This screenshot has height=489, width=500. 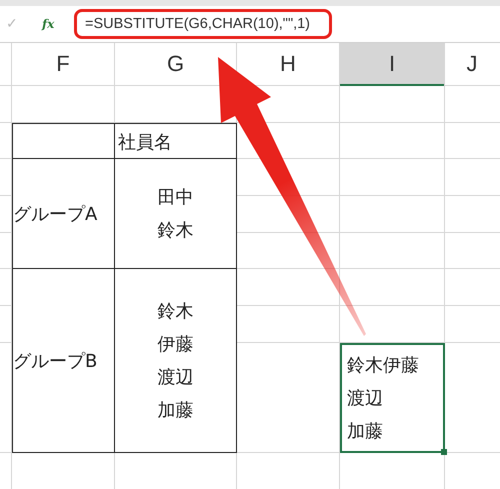 What do you see at coordinates (175, 64) in the screenshot?
I see `column-header: G` at bounding box center [175, 64].